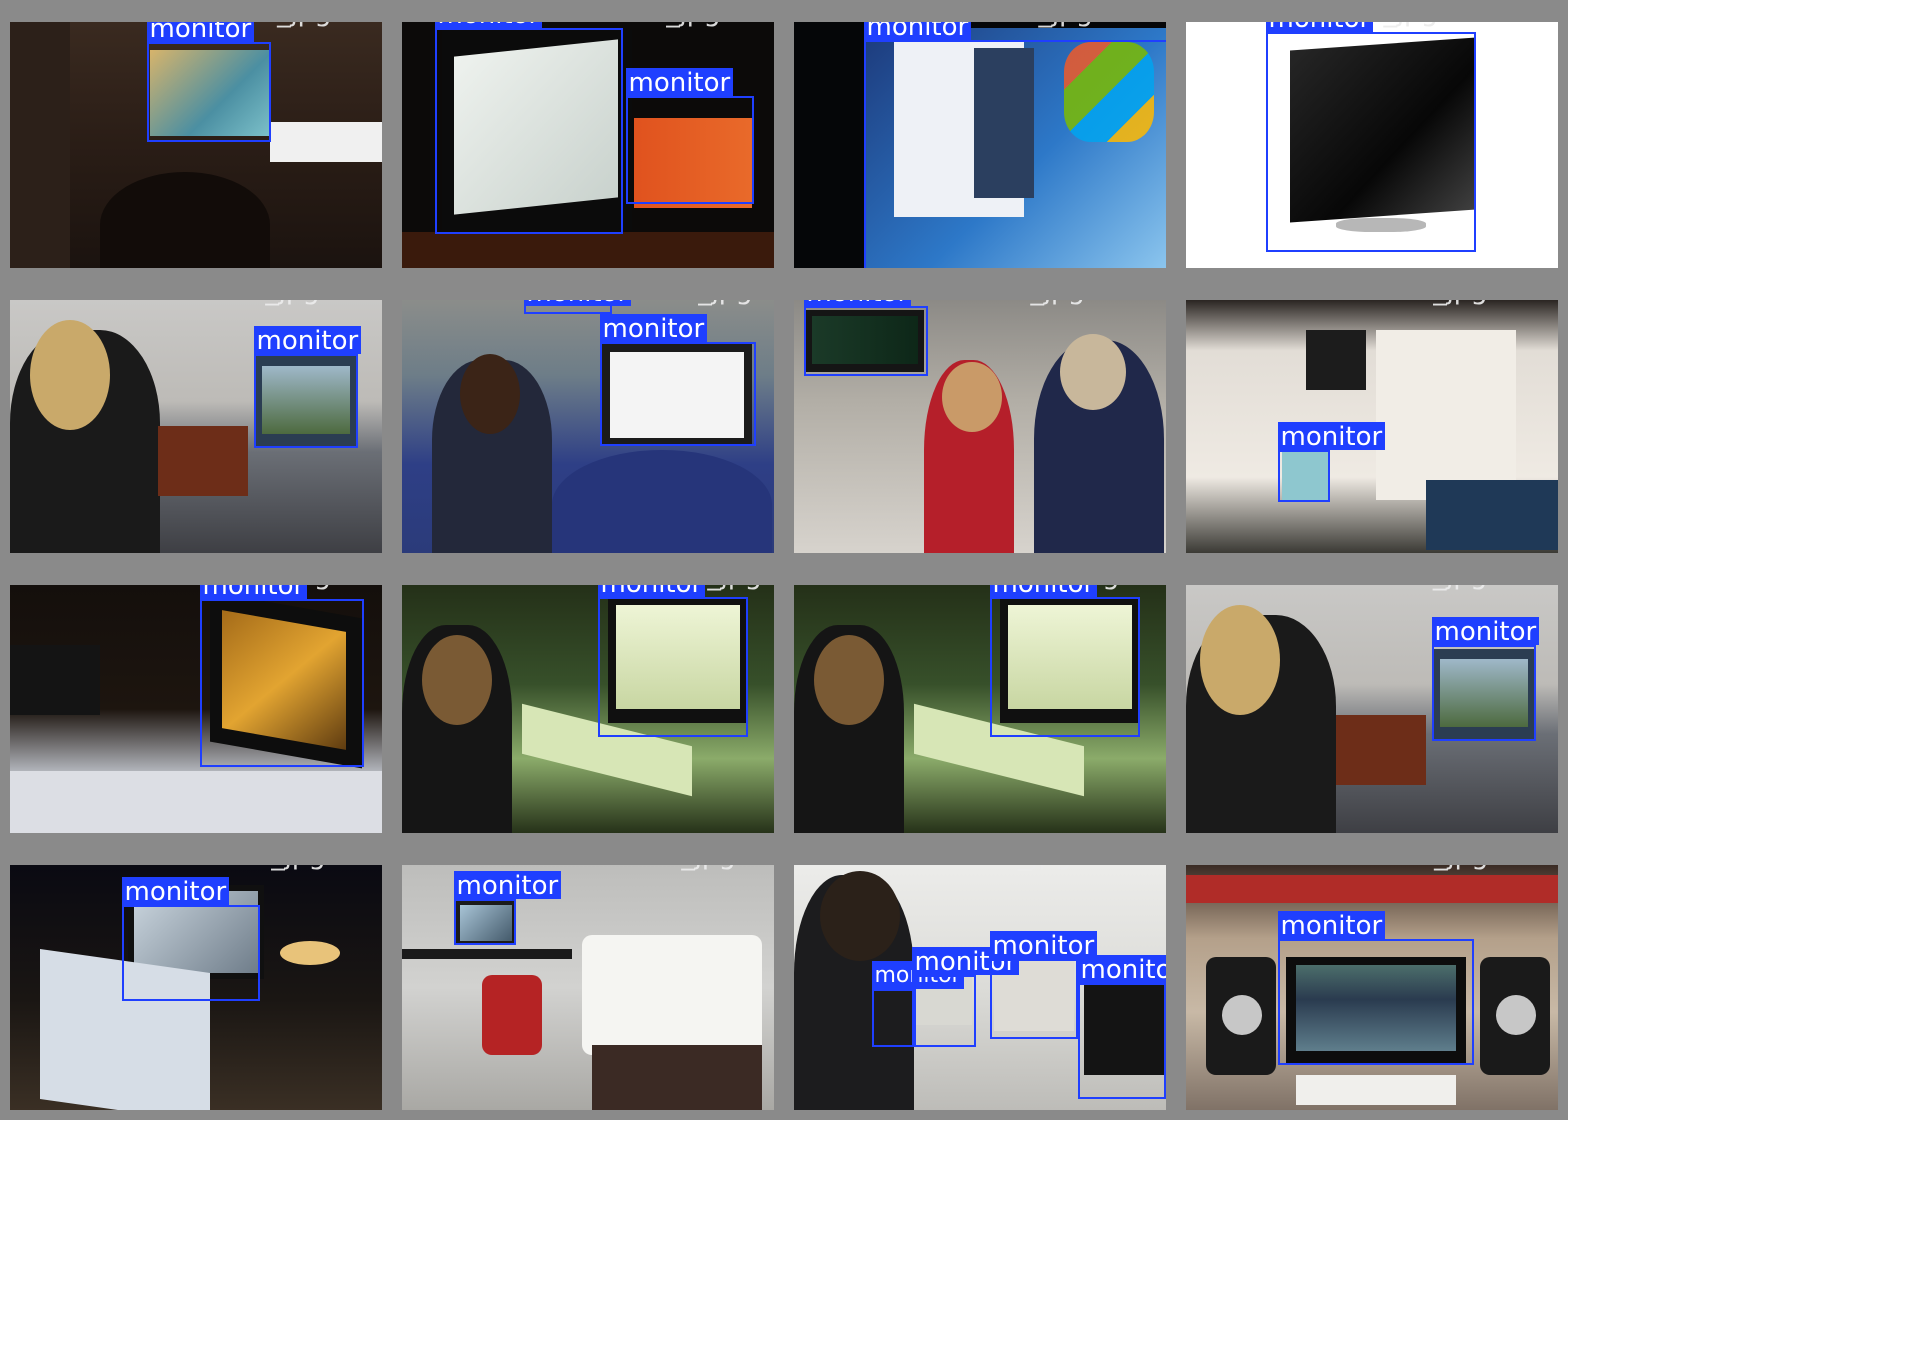 Image resolution: width=1920 pixels, height=1372 pixels. I want to click on tile-filename: d77312dc9017833f_ze_jpg.rf.f0c7b5, so click(592, 577).